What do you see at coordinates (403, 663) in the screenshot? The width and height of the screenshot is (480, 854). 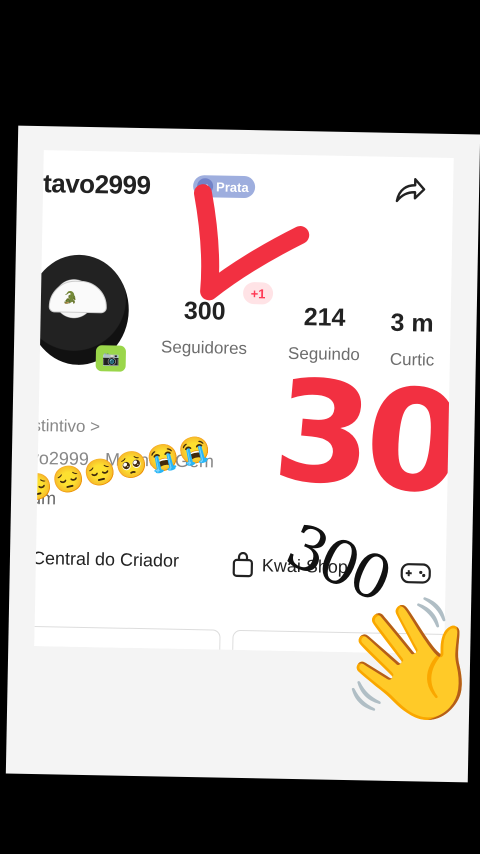 I see `waving-hand-icon: 👋` at bounding box center [403, 663].